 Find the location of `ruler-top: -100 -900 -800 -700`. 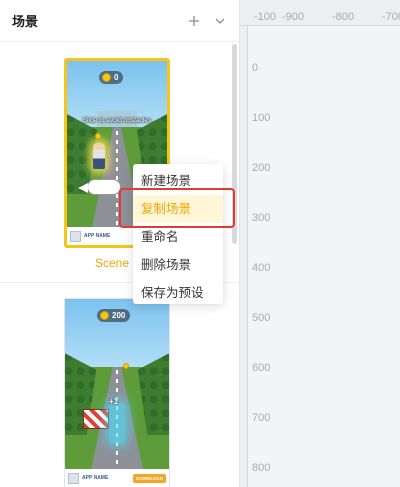

ruler-top: -100 -900 -800 -700 is located at coordinates (320, 13).